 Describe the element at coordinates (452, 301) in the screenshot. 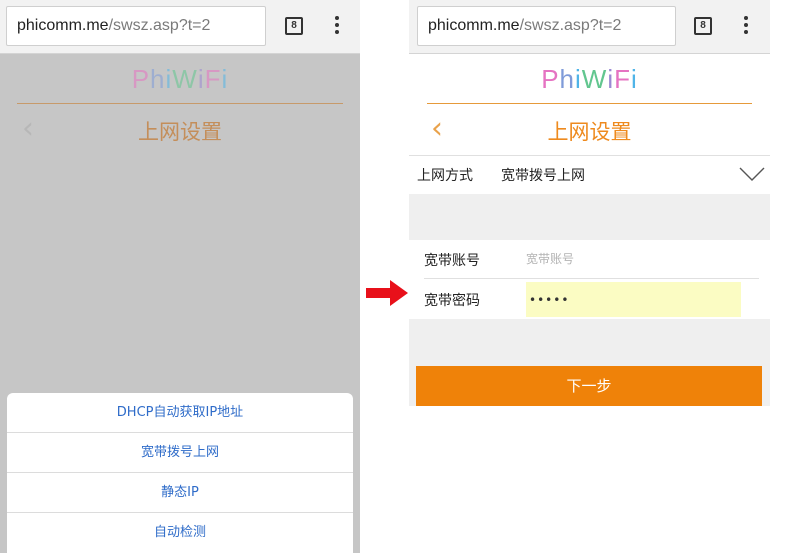

I see `password-label: 宽带密码` at that location.